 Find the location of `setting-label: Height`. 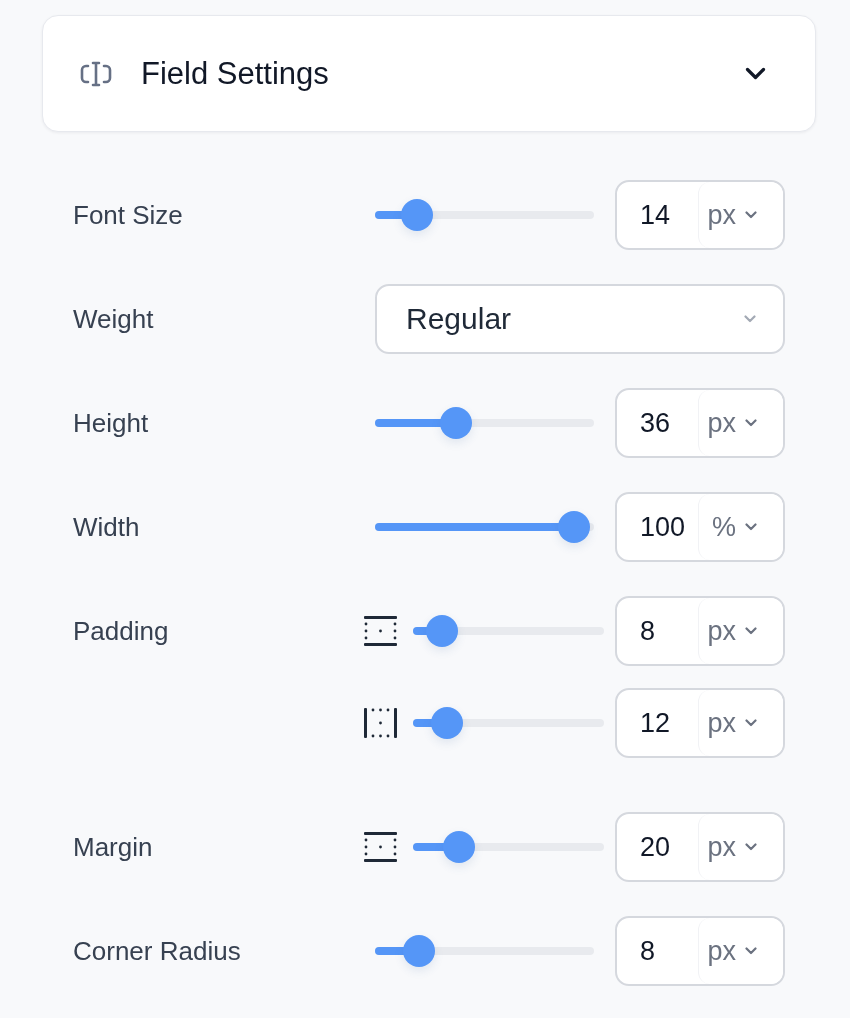

setting-label: Height is located at coordinates (111, 423).